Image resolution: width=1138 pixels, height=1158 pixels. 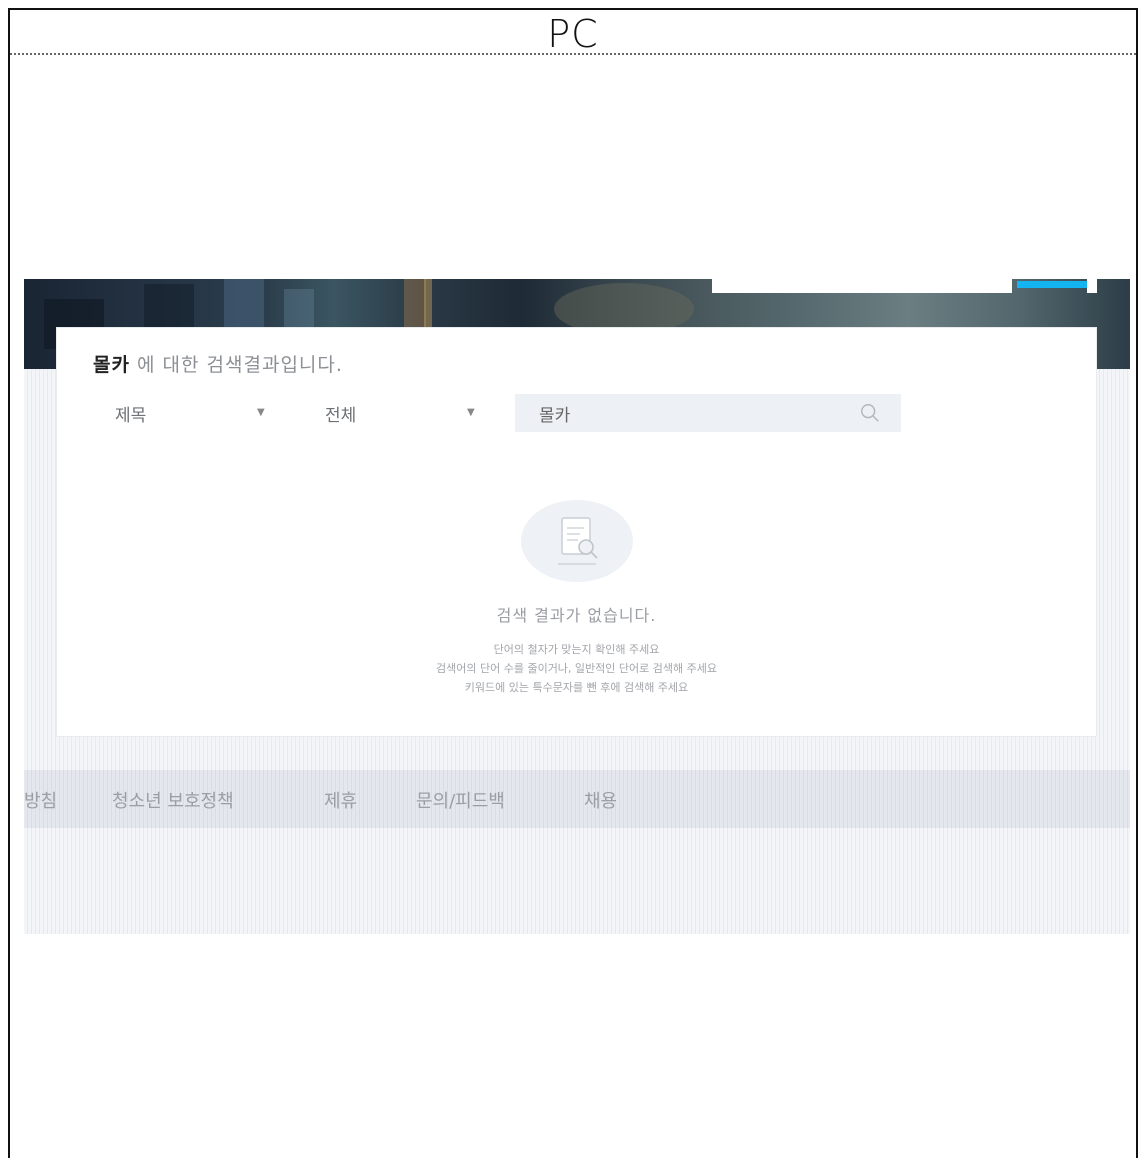 I want to click on frame-title: PC, so click(x=573, y=34).